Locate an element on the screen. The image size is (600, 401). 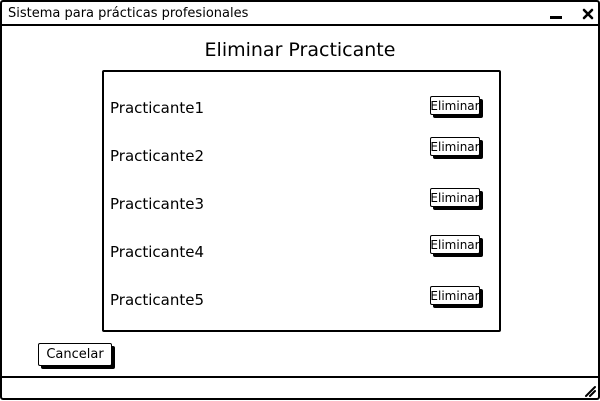
minimize-button is located at coordinates (556, 14).